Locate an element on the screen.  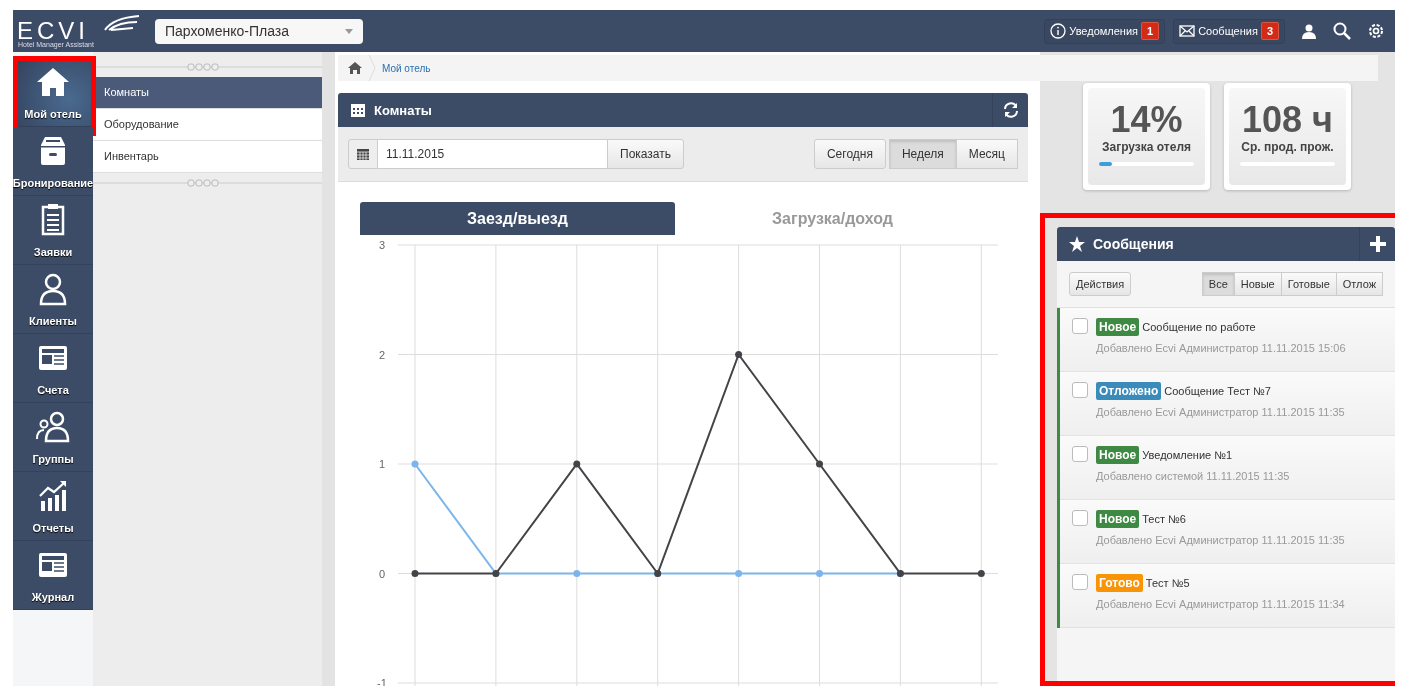
calendar-addon is located at coordinates (363, 154).